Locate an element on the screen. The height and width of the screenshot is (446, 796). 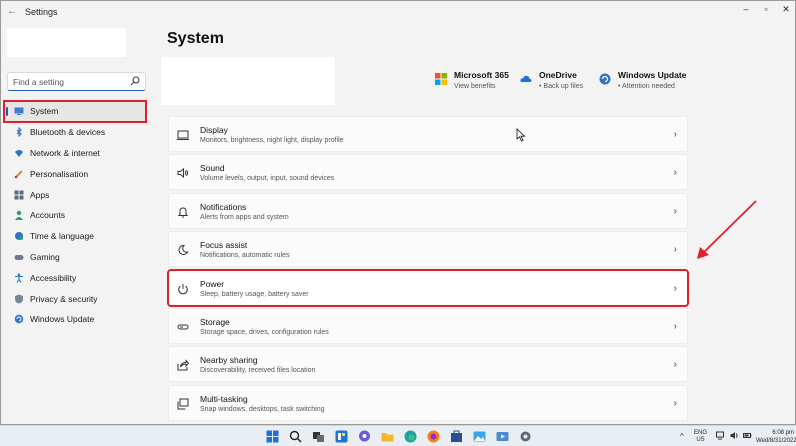
close-icon: ✕ is located at coordinates (786, 9).